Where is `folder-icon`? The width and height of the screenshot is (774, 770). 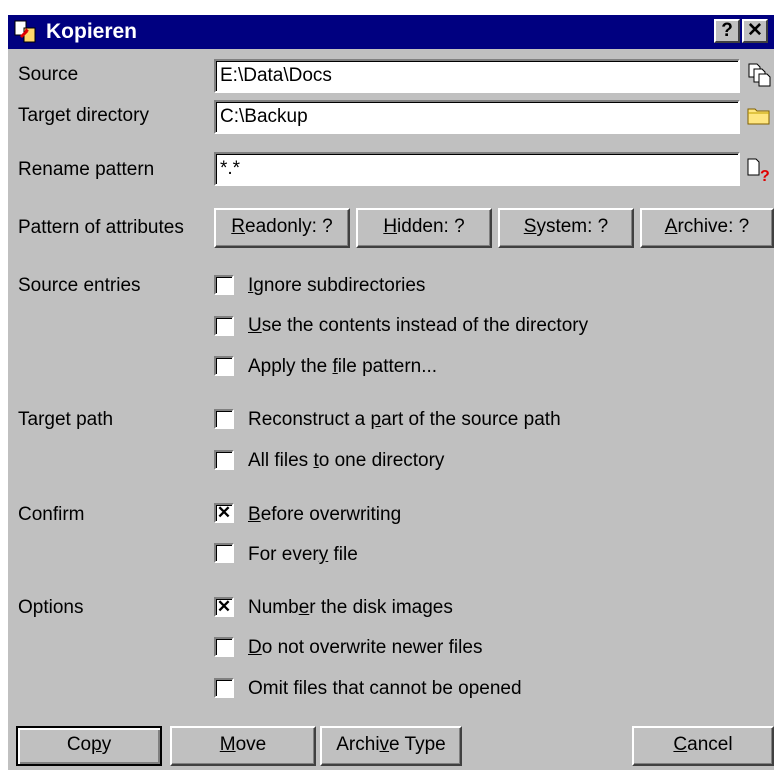 folder-icon is located at coordinates (759, 115).